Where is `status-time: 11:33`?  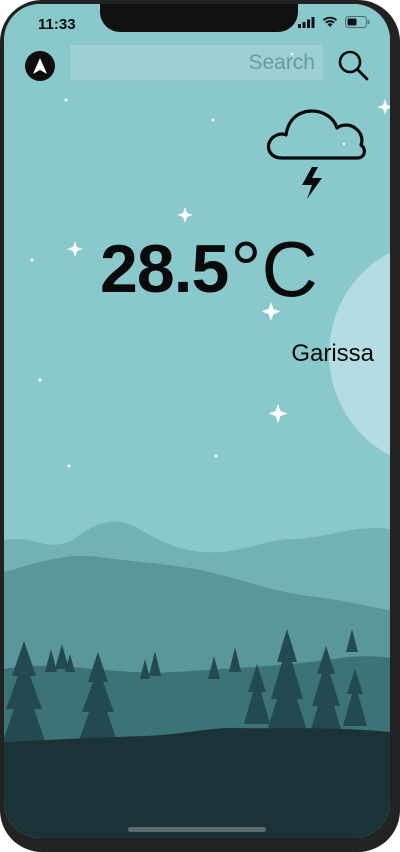 status-time: 11:33 is located at coordinates (57, 24).